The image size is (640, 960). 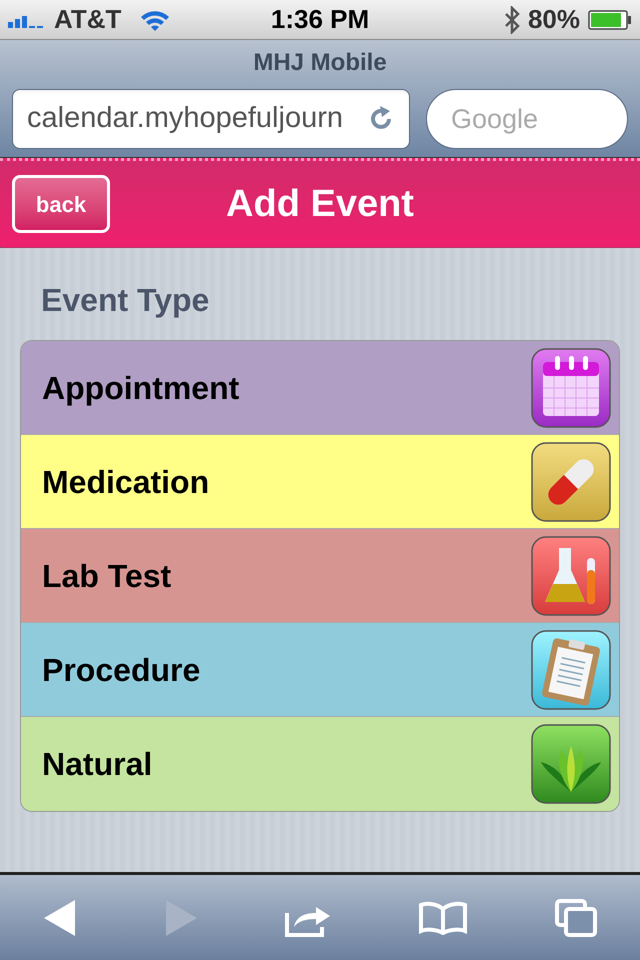 What do you see at coordinates (61, 204) in the screenshot?
I see `back-button: back` at bounding box center [61, 204].